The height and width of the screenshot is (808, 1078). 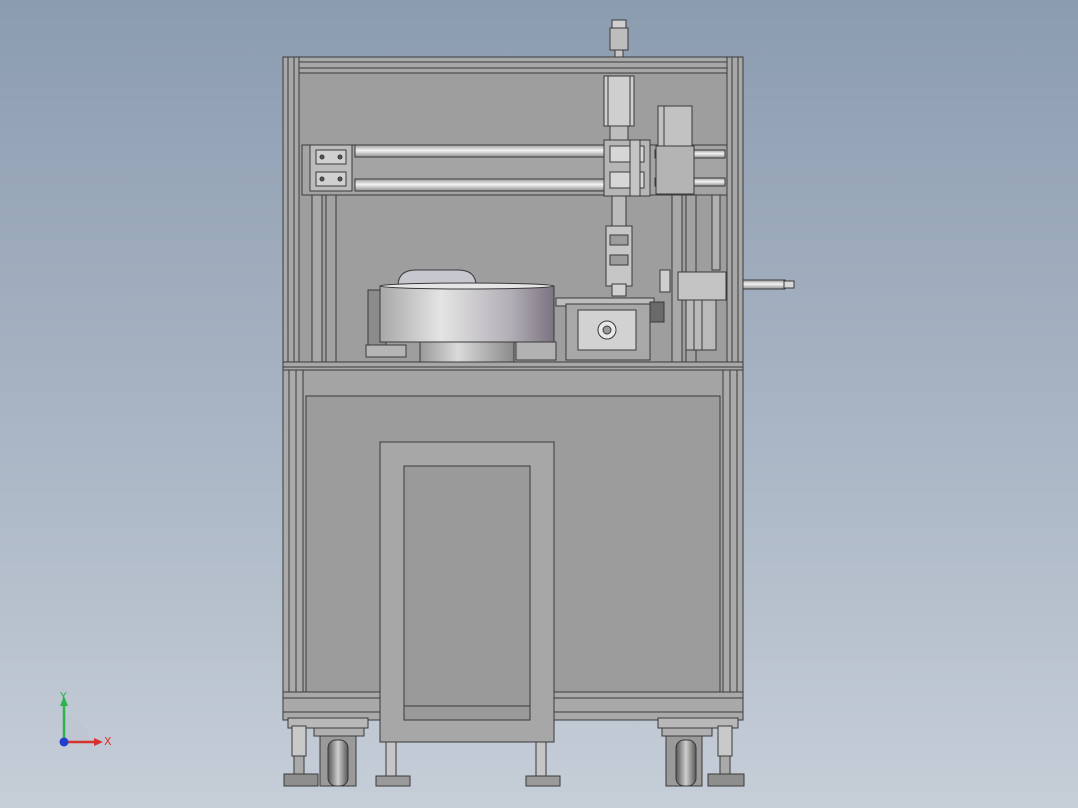 I want to click on right-caster, so click(x=701, y=752).